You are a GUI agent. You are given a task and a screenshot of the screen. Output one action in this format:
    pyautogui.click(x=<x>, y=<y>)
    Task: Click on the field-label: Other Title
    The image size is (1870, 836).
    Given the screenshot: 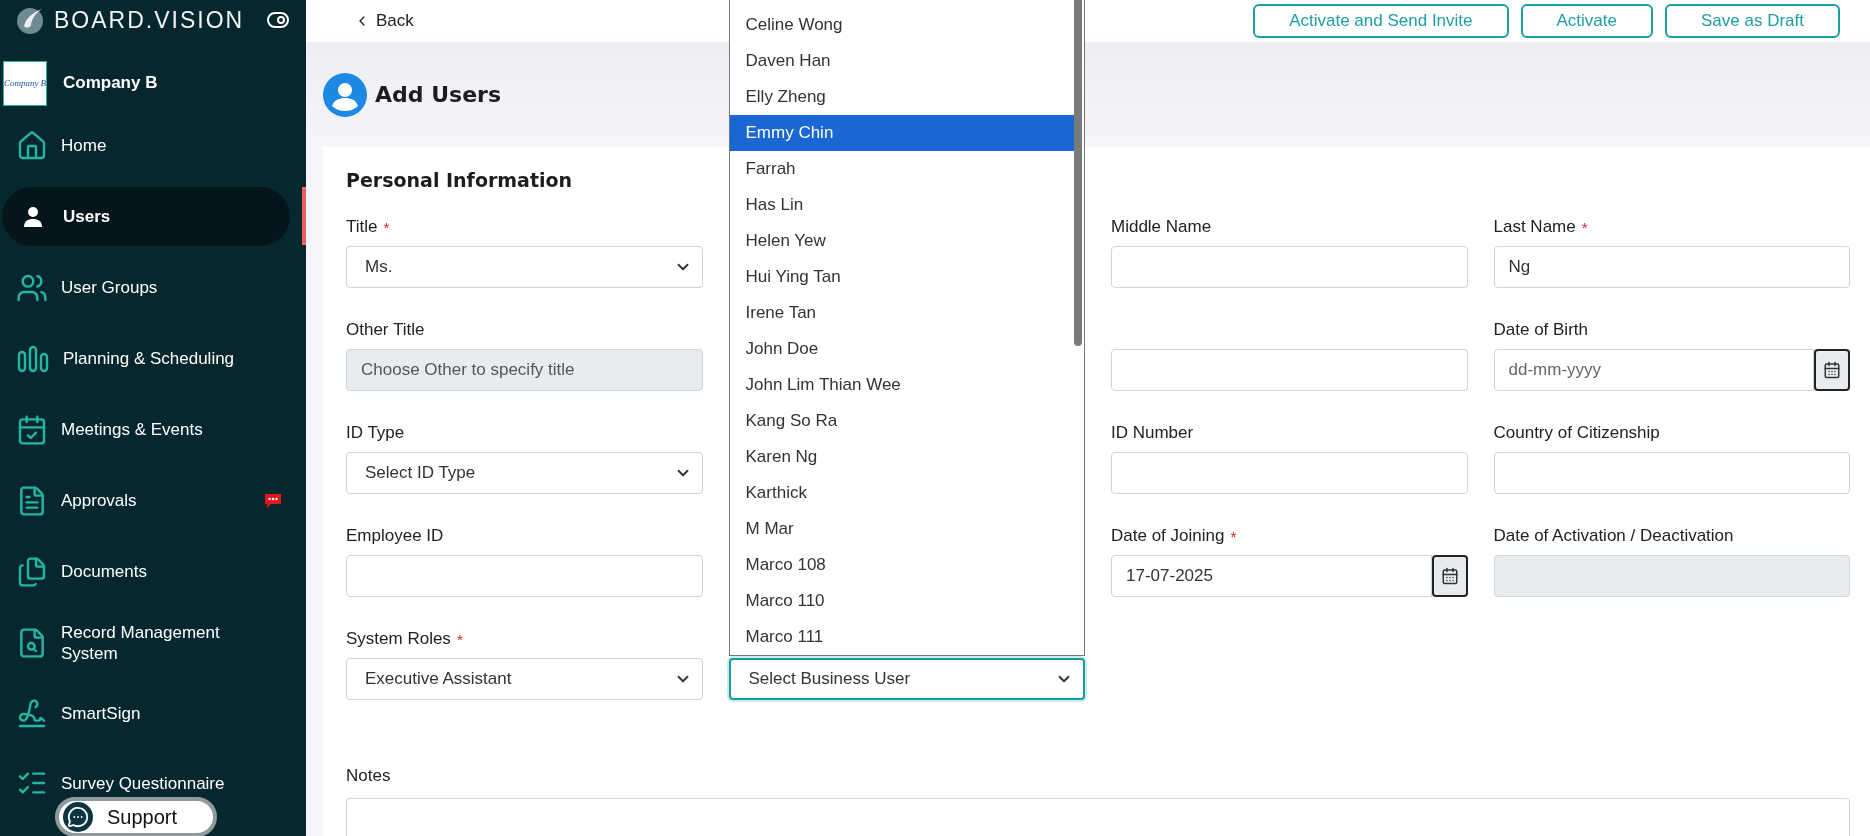 What is the action you would take?
    pyautogui.click(x=385, y=330)
    